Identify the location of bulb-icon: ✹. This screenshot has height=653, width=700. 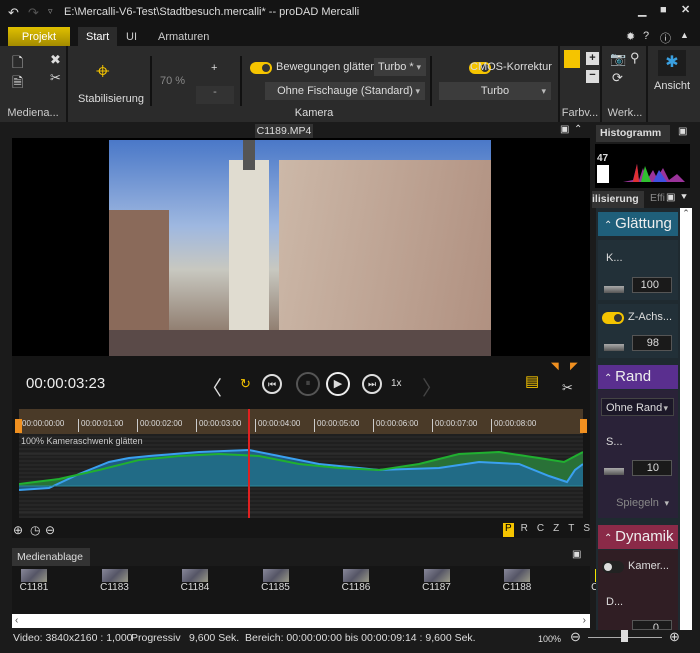
(630, 36).